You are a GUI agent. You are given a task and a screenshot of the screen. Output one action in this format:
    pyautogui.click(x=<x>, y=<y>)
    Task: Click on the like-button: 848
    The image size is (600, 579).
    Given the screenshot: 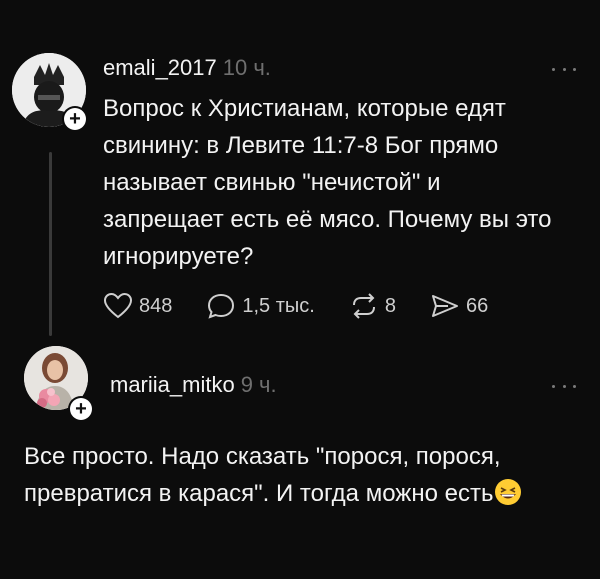 What is the action you would take?
    pyautogui.click(x=137, y=306)
    